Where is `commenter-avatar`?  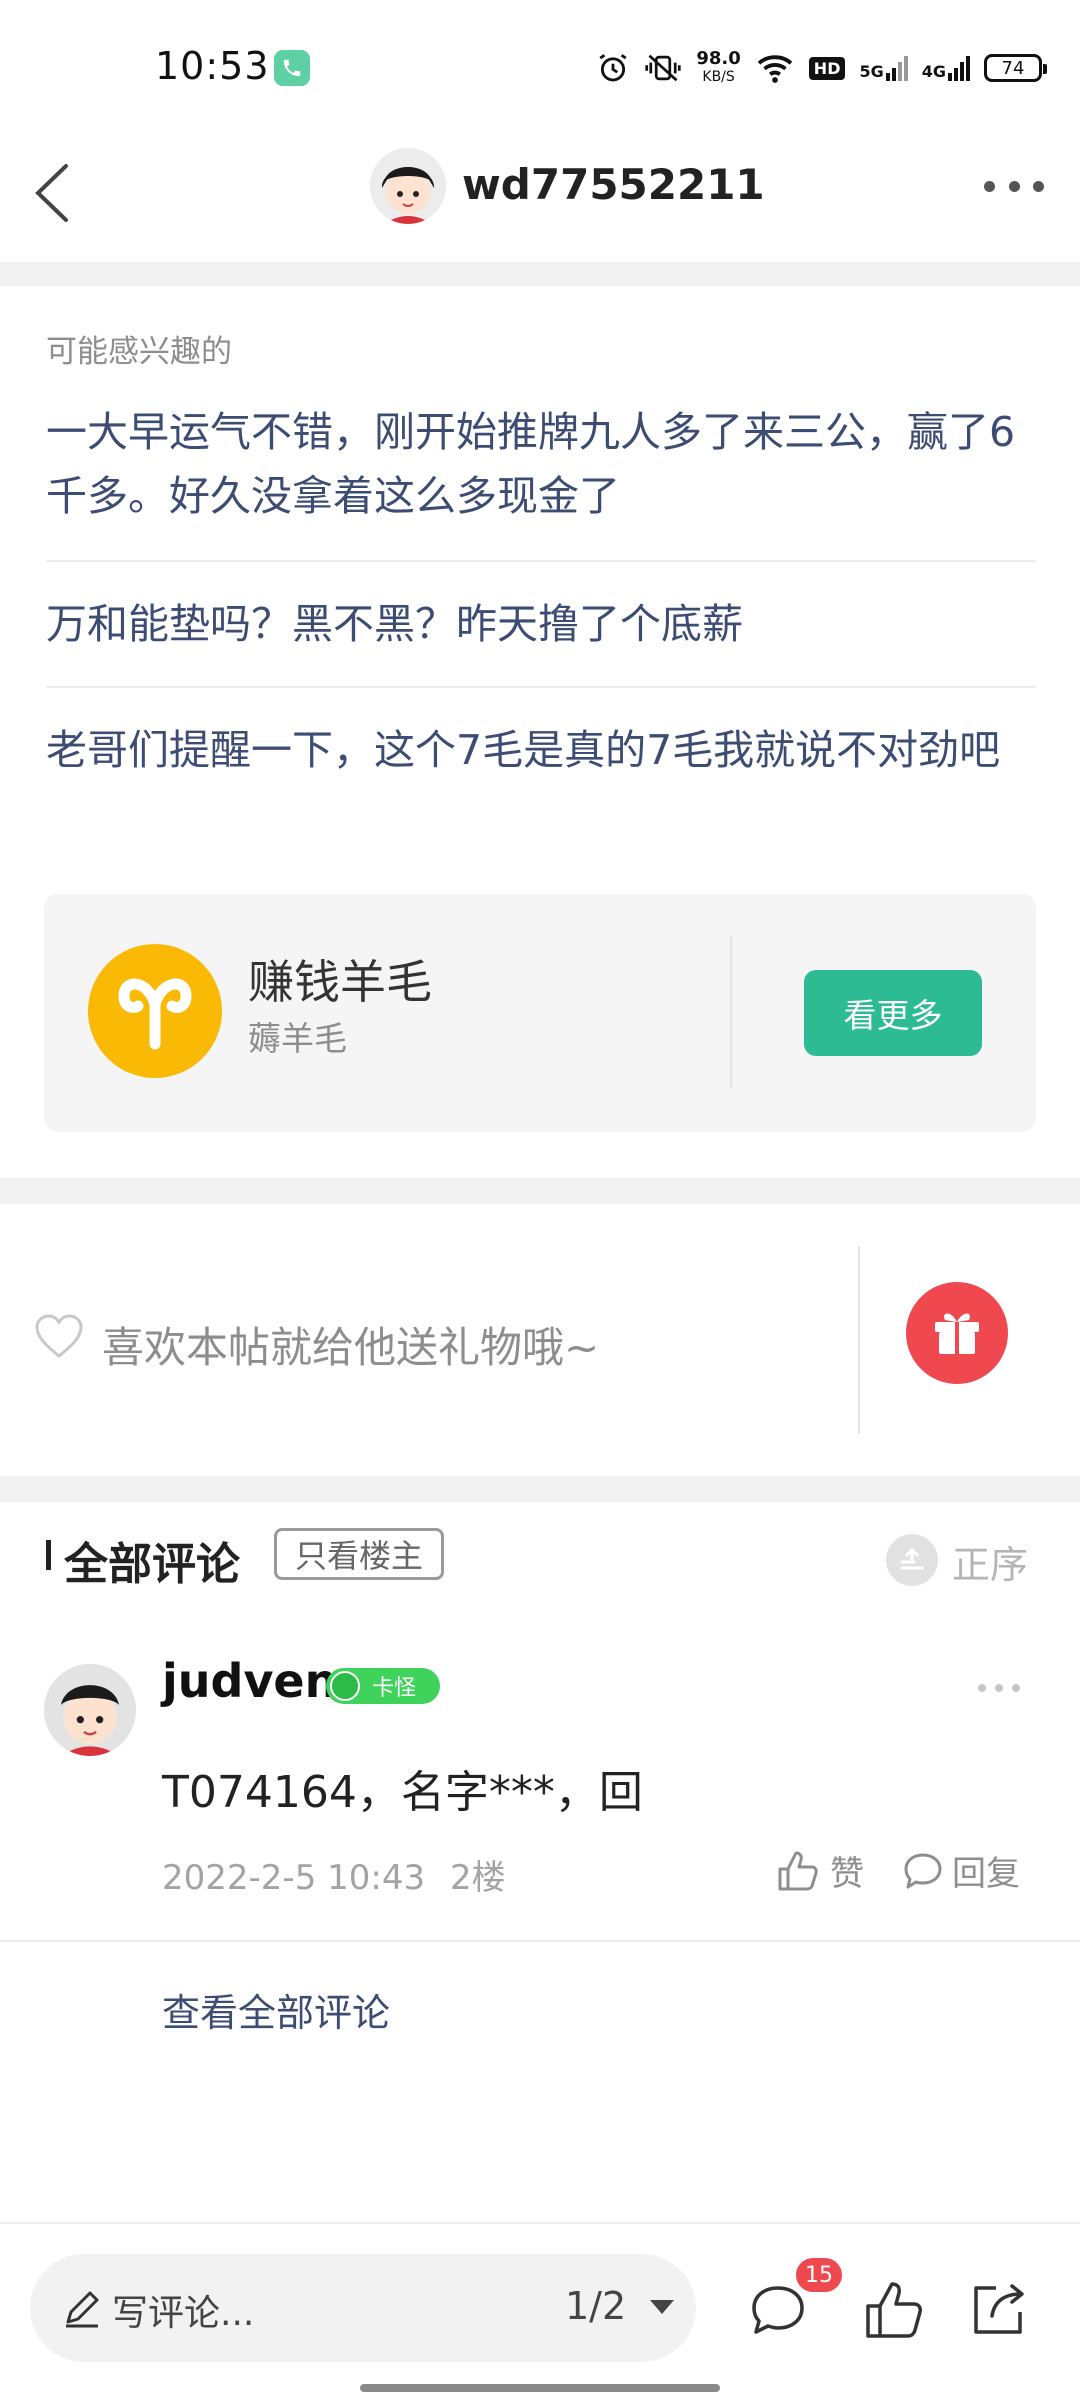 commenter-avatar is located at coordinates (90, 1710).